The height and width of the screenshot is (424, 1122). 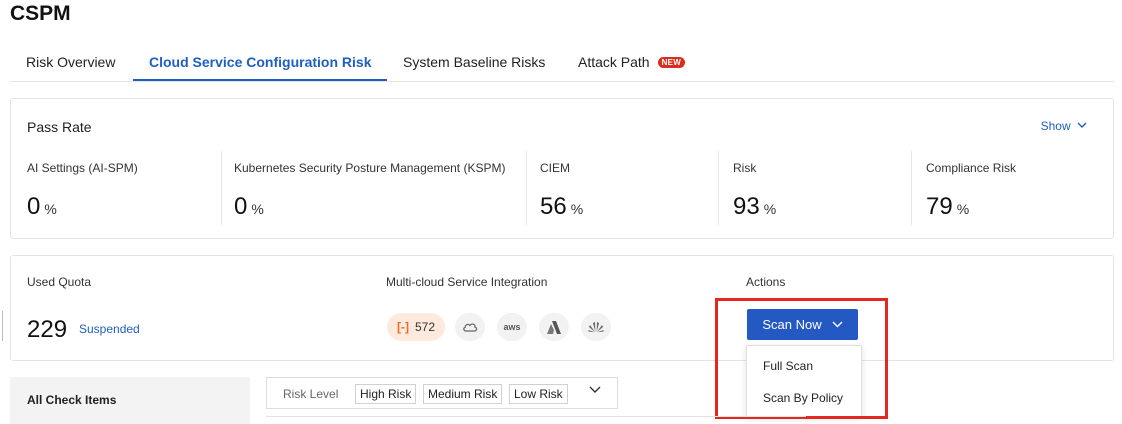 I want to click on metric-value: 56%, so click(x=562, y=206).